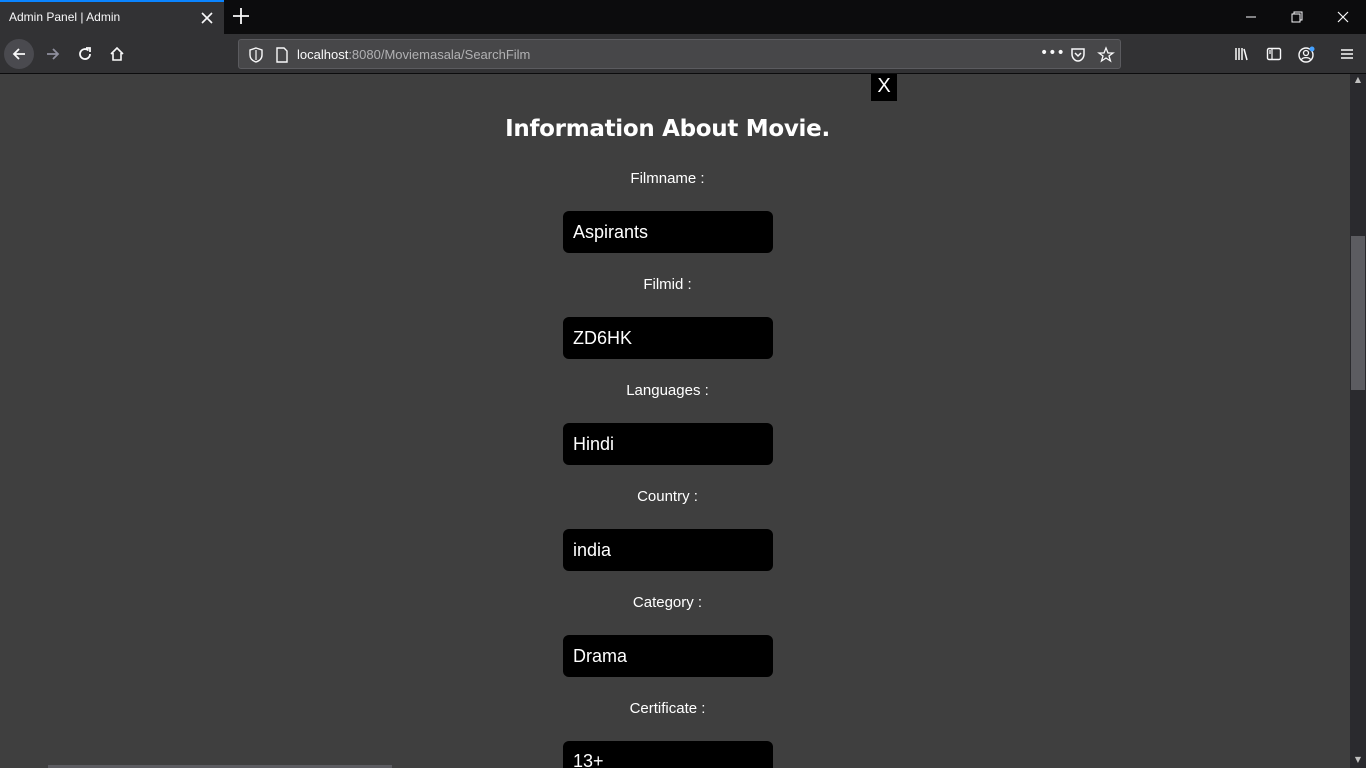  What do you see at coordinates (668, 754) in the screenshot?
I see `certificate-field: 13+` at bounding box center [668, 754].